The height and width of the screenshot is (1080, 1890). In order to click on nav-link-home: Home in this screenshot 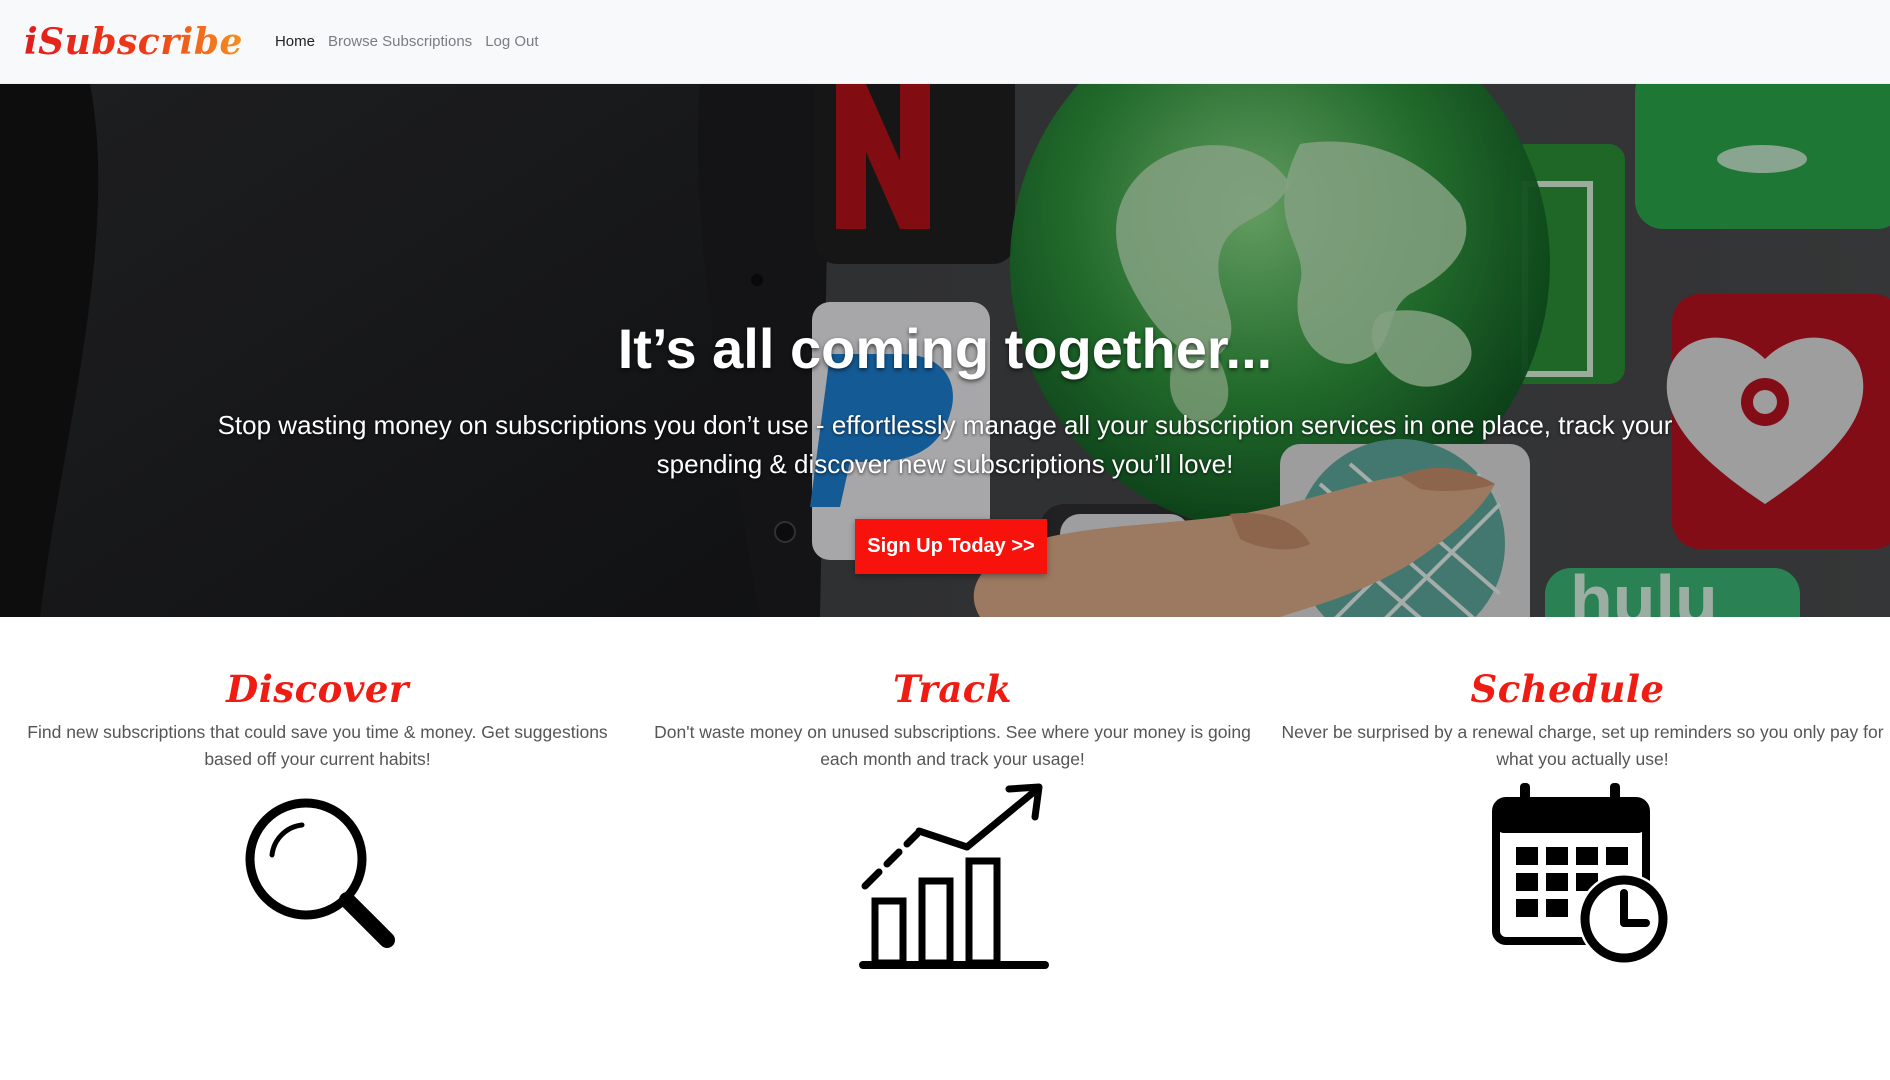, I will do `click(295, 41)`.